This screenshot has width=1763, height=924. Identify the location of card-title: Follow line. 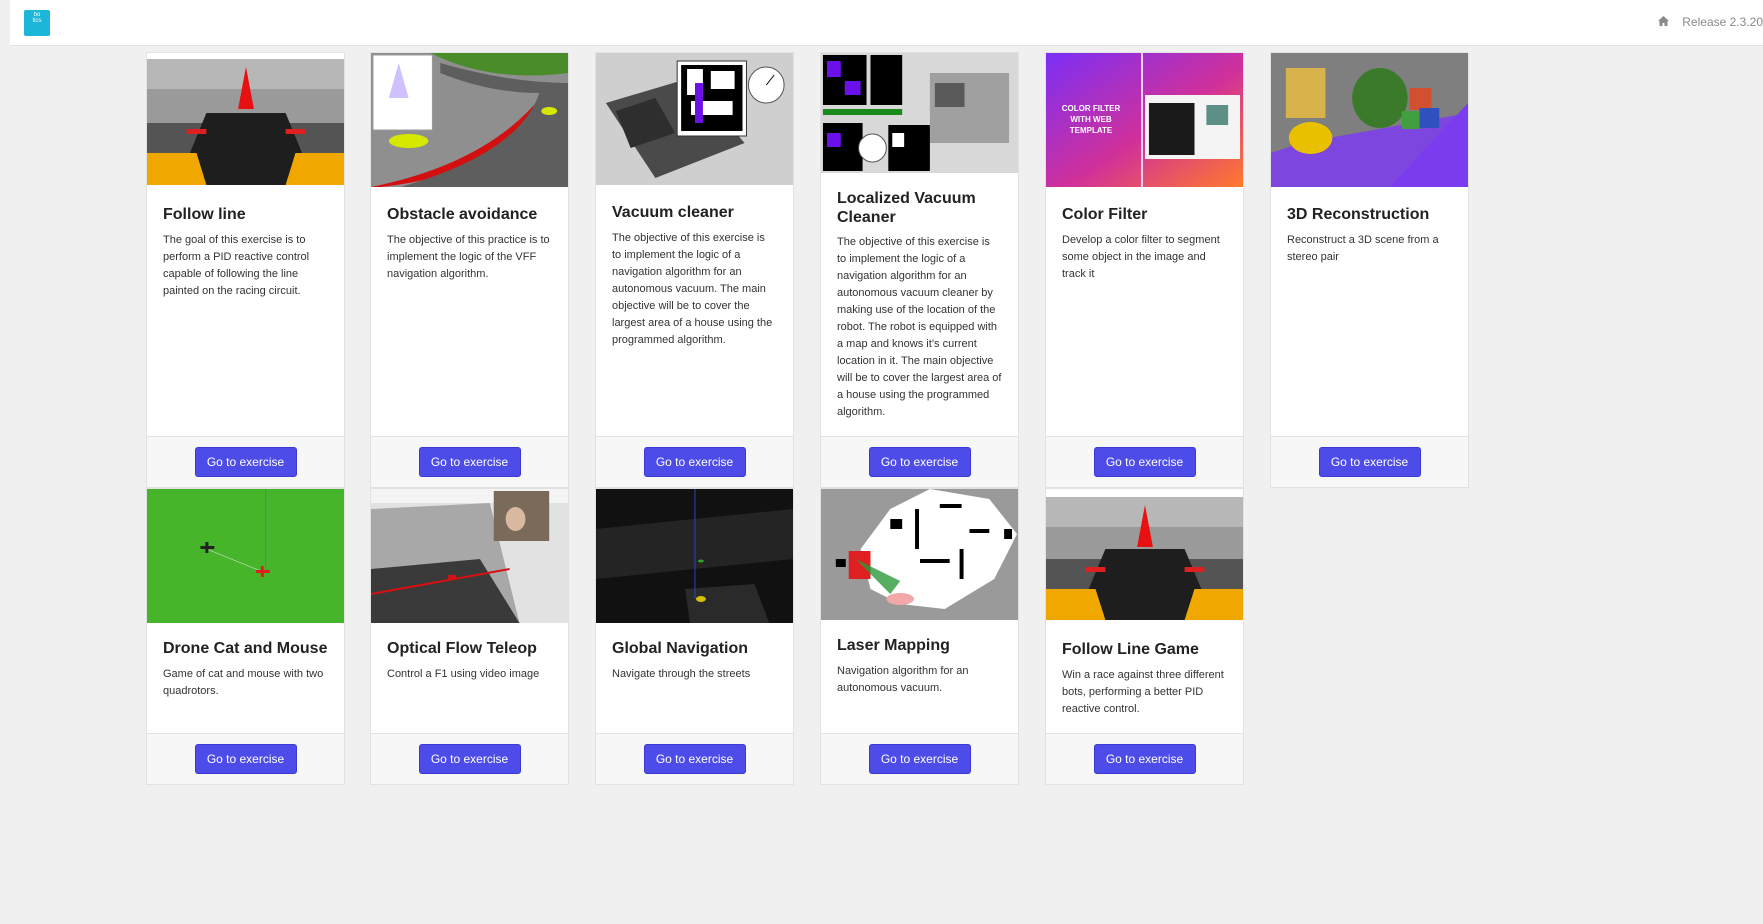
(204, 214).